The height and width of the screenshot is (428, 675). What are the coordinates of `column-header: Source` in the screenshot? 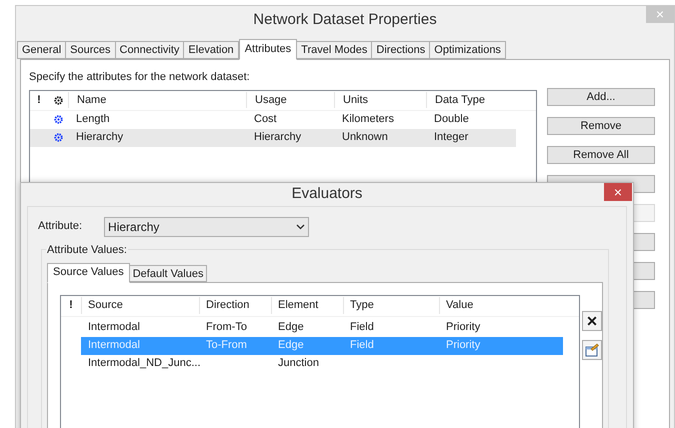 It's located at (140, 305).